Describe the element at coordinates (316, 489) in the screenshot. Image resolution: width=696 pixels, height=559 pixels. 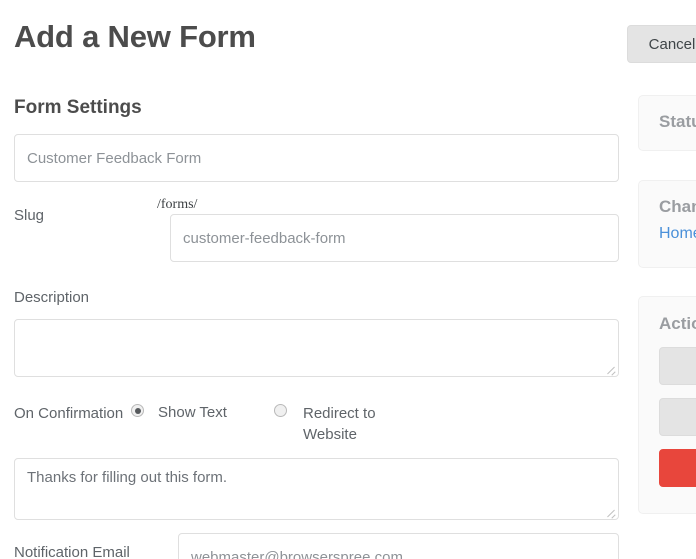
I see `confirmation-message-textarea: Thanks for filling out this form.` at that location.